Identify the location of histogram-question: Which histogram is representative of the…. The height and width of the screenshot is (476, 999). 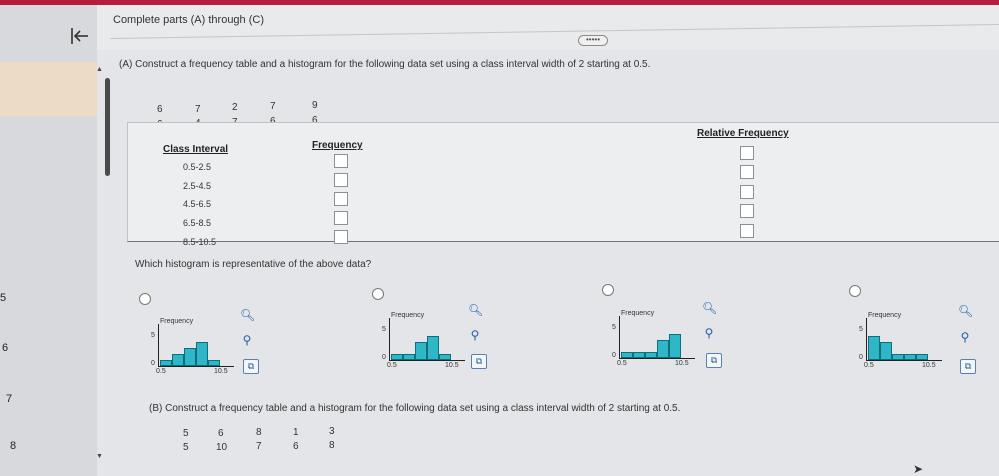
(253, 264).